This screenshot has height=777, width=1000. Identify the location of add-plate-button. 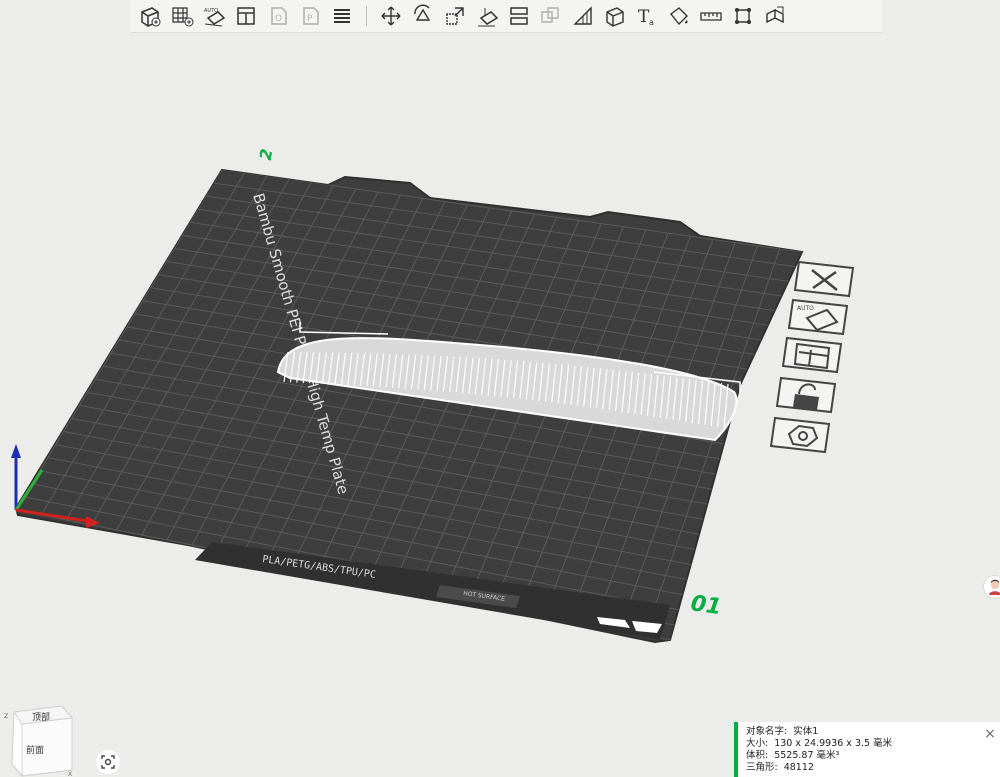
(182, 16).